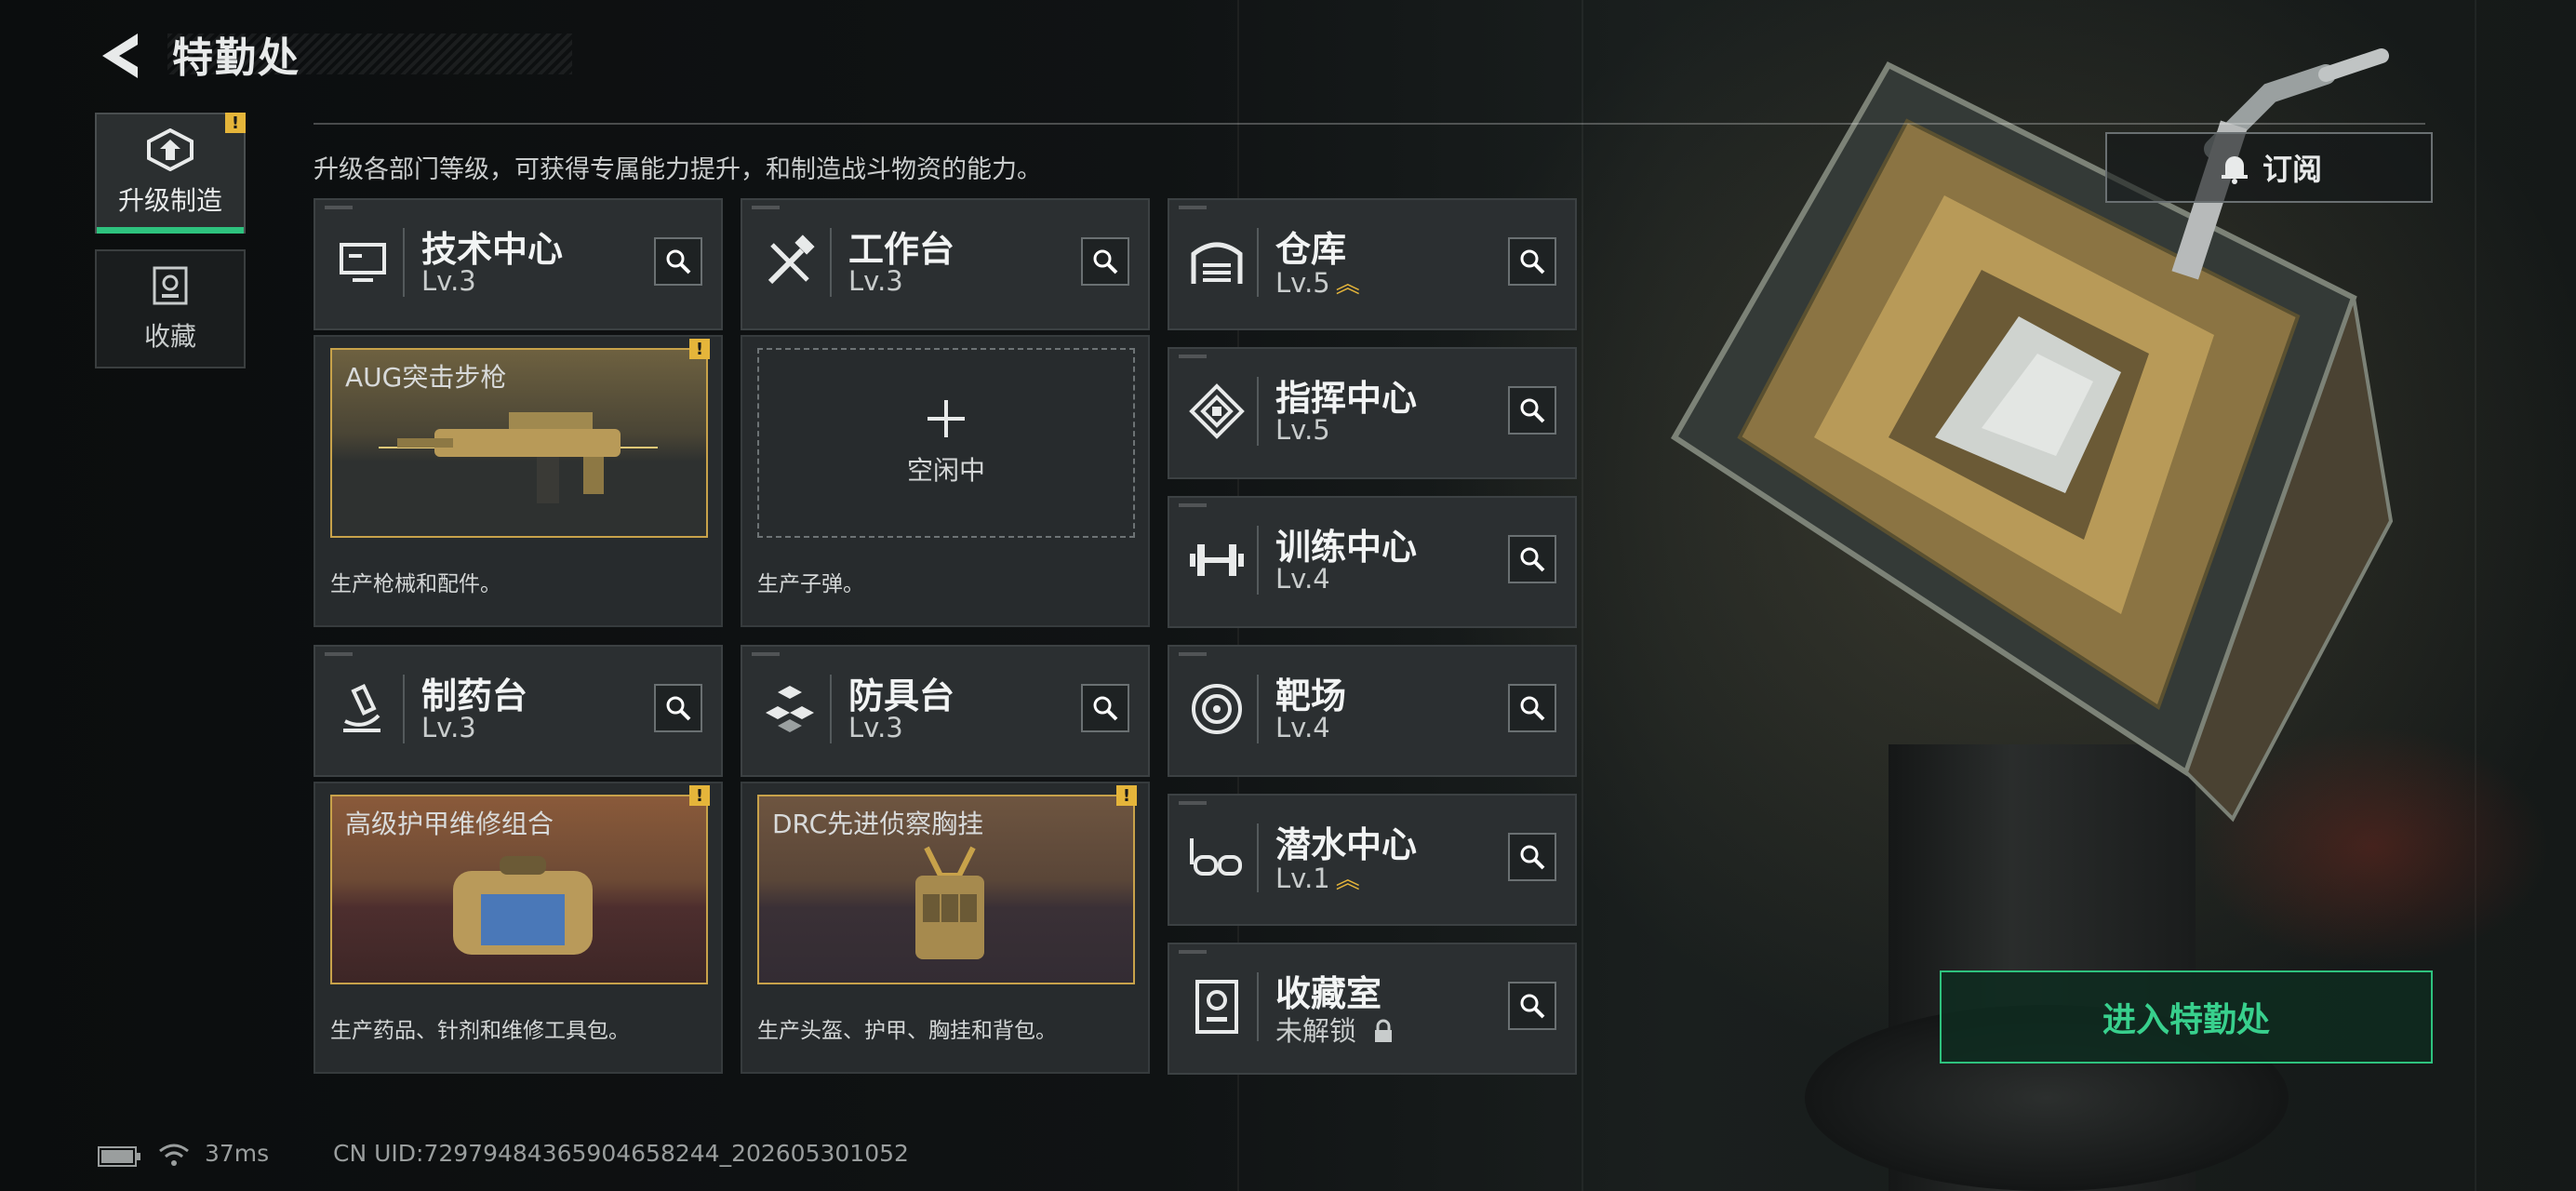 The height and width of the screenshot is (1191, 2576). I want to click on department-name: 工作台, so click(901, 249).